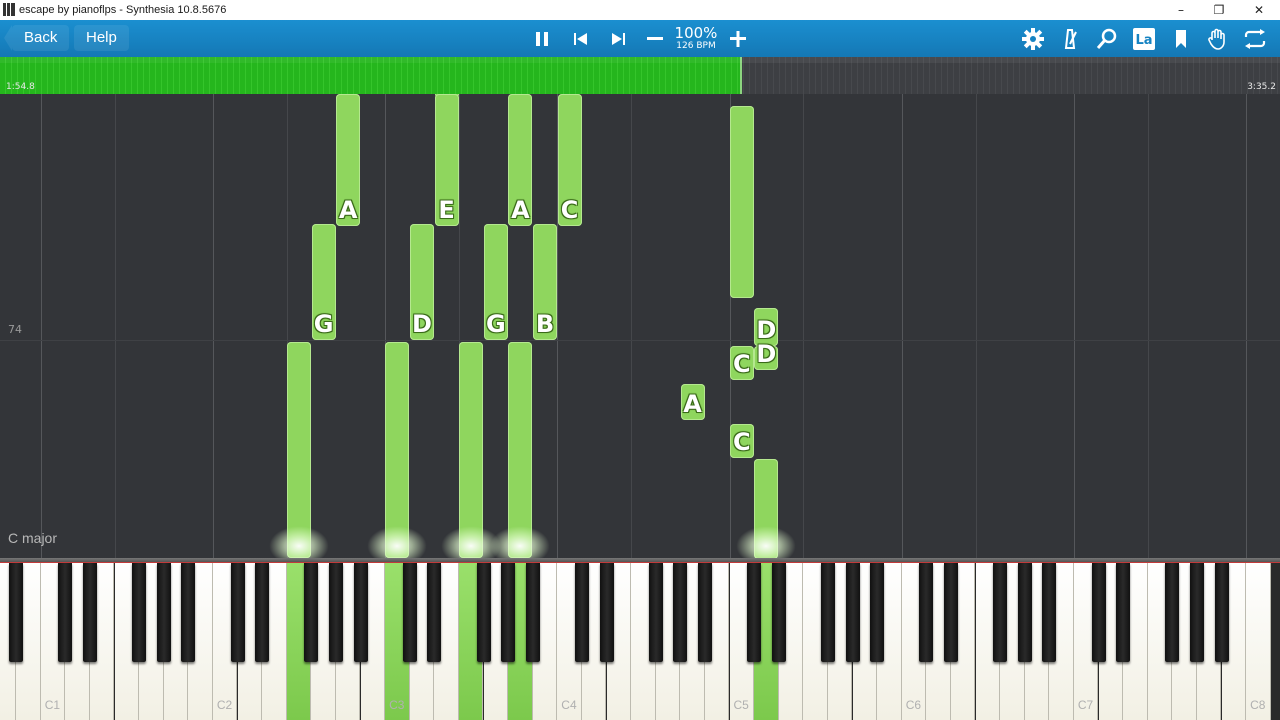 The height and width of the screenshot is (720, 1280). What do you see at coordinates (704, 612) in the screenshot?
I see `black-key-asharp4` at bounding box center [704, 612].